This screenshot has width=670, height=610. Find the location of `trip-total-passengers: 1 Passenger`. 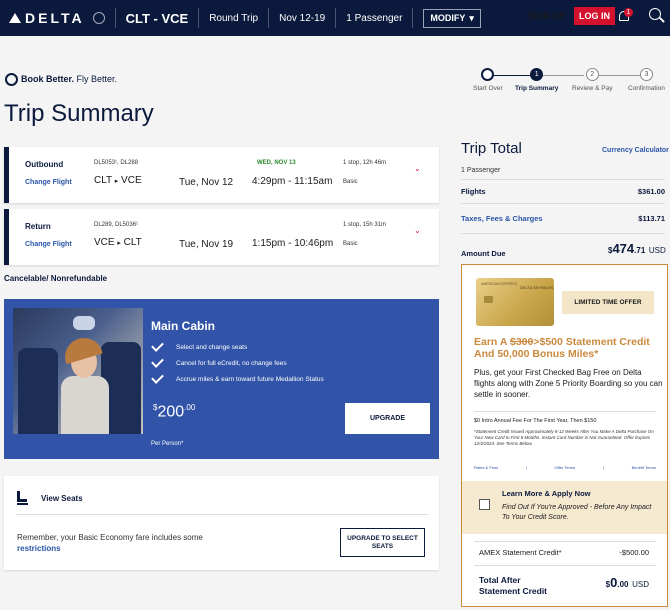

trip-total-passengers: 1 Passenger is located at coordinates (481, 170).